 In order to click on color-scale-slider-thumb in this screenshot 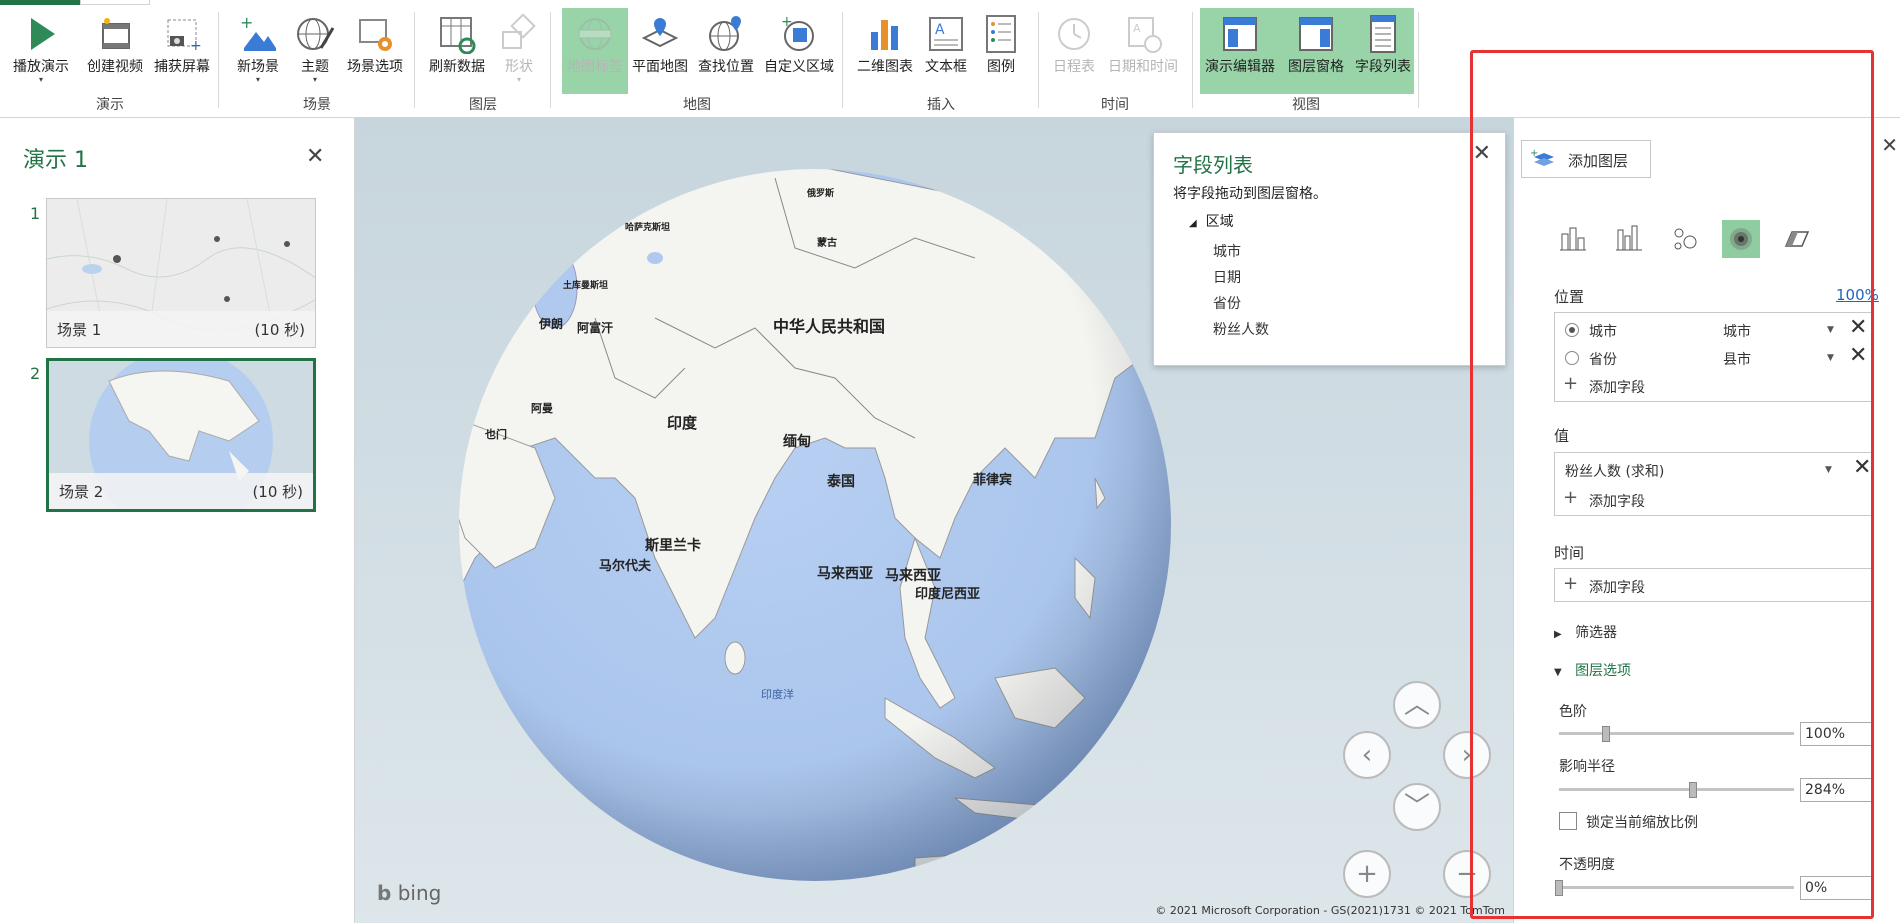, I will do `click(1606, 734)`.